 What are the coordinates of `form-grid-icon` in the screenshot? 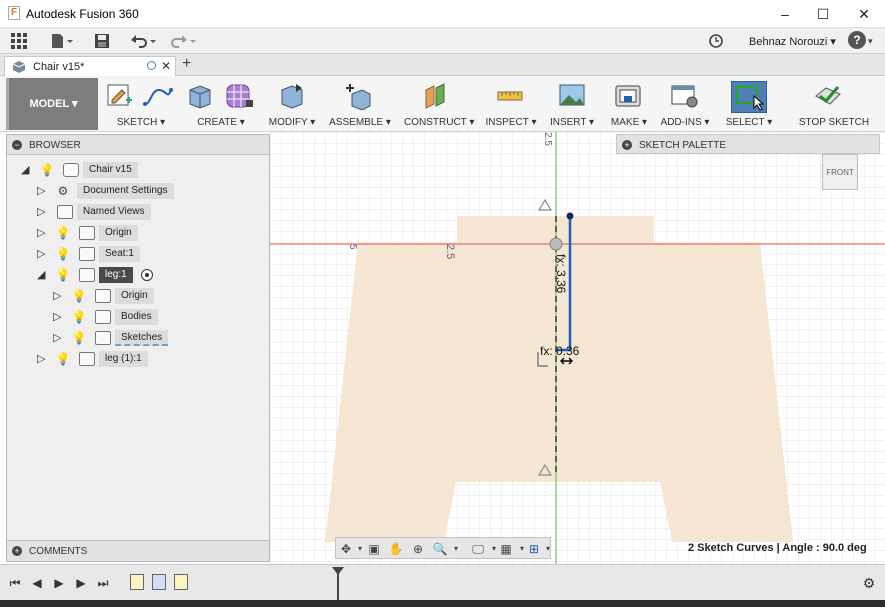 It's located at (238, 96).